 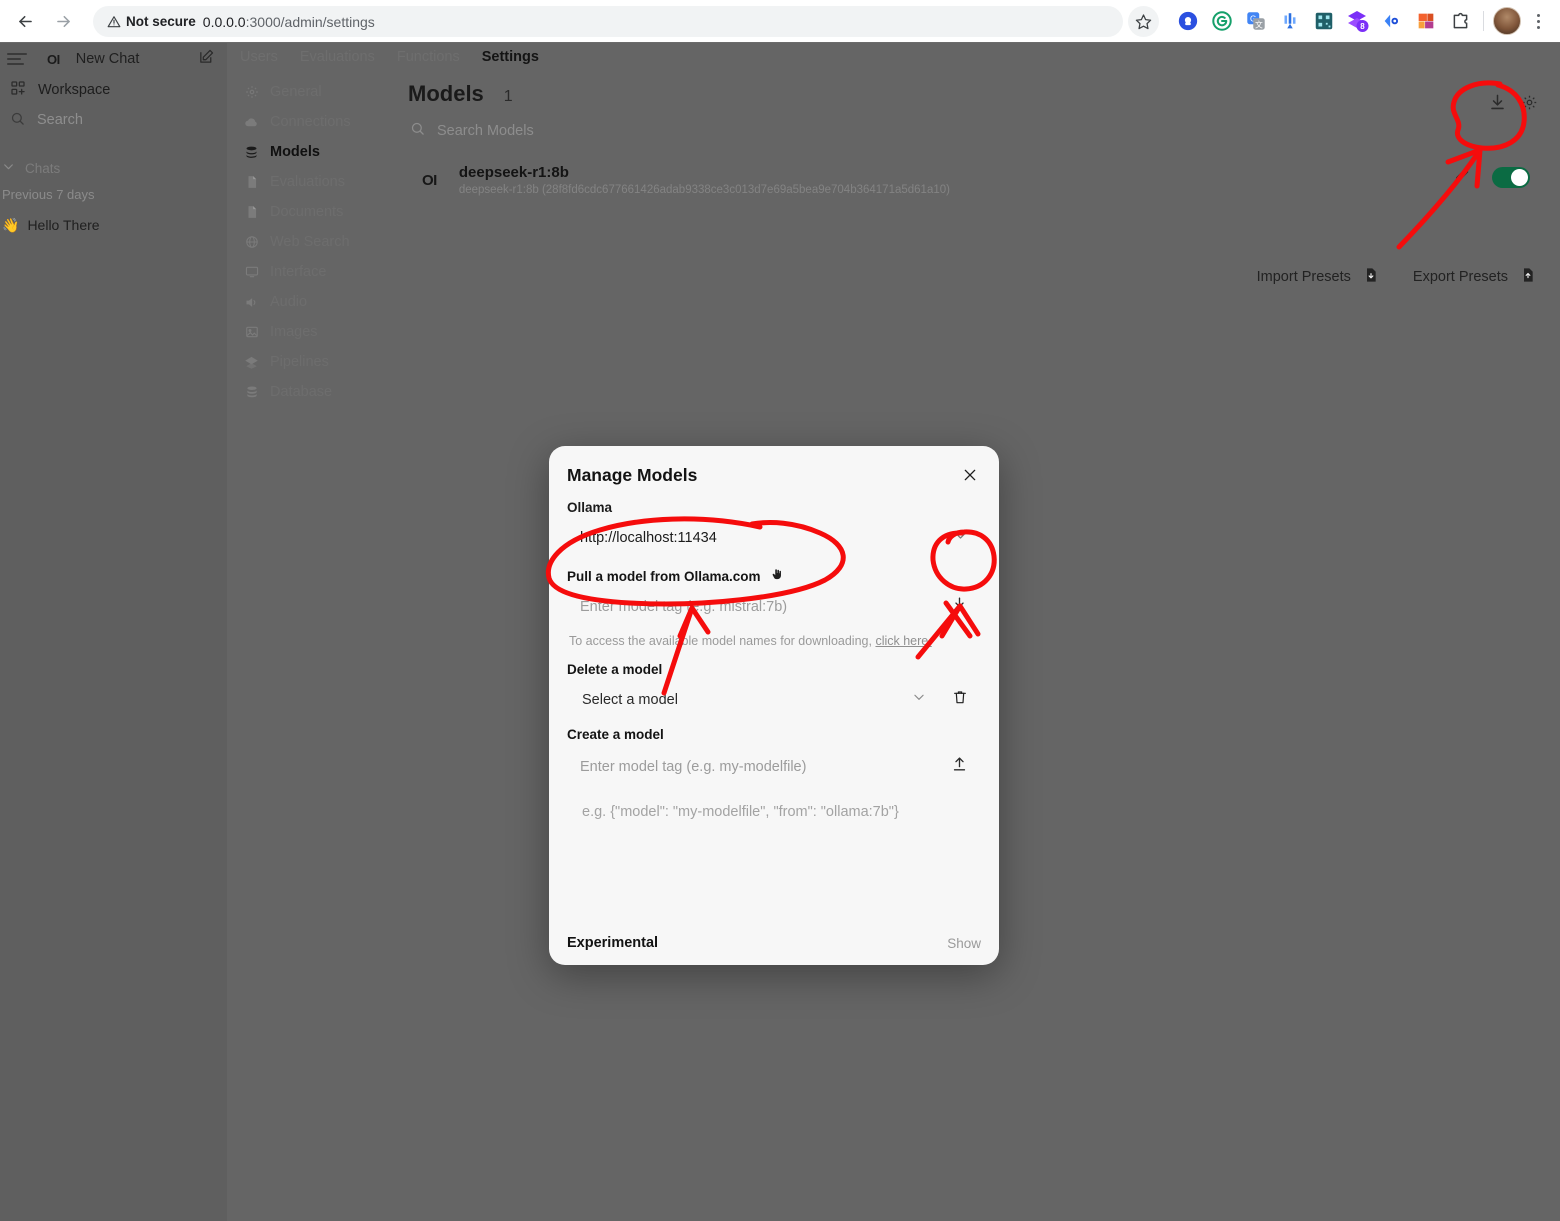 What do you see at coordinates (206, 59) in the screenshot?
I see `new-chat-pencil-icon` at bounding box center [206, 59].